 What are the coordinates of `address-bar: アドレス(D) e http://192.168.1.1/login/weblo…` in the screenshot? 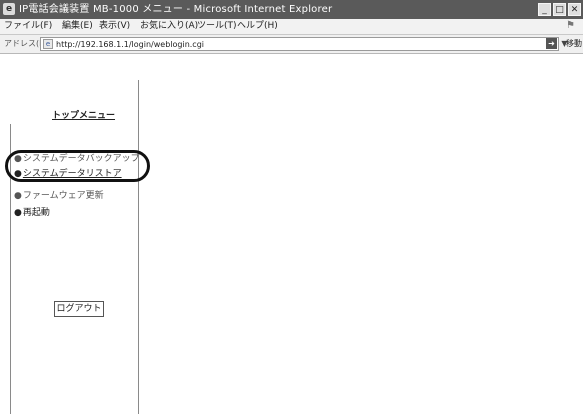 It's located at (291, 44).